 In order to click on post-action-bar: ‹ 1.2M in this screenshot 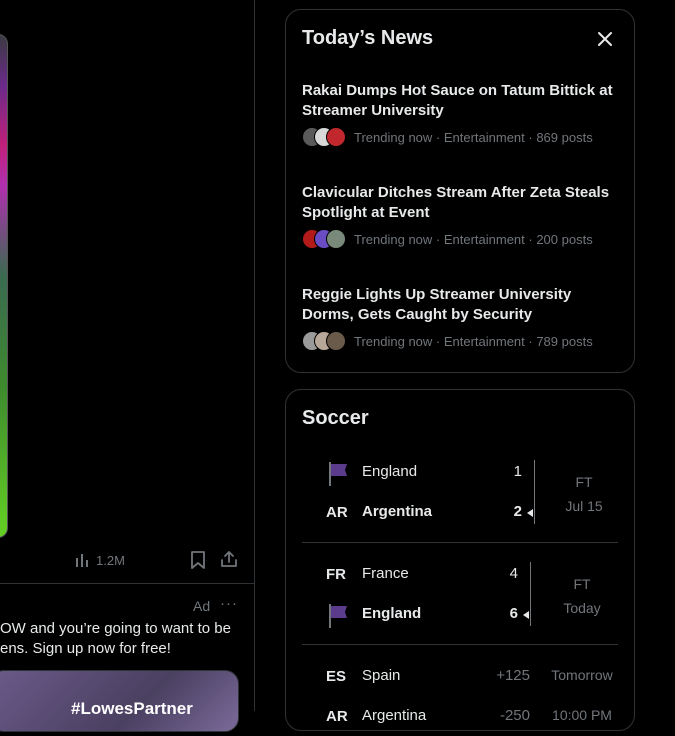, I will do `click(127, 561)`.